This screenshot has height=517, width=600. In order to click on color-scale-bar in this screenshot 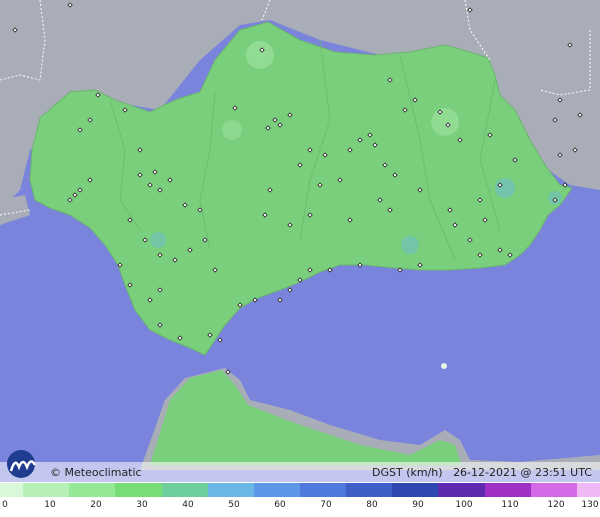, I will do `click(300, 490)`.